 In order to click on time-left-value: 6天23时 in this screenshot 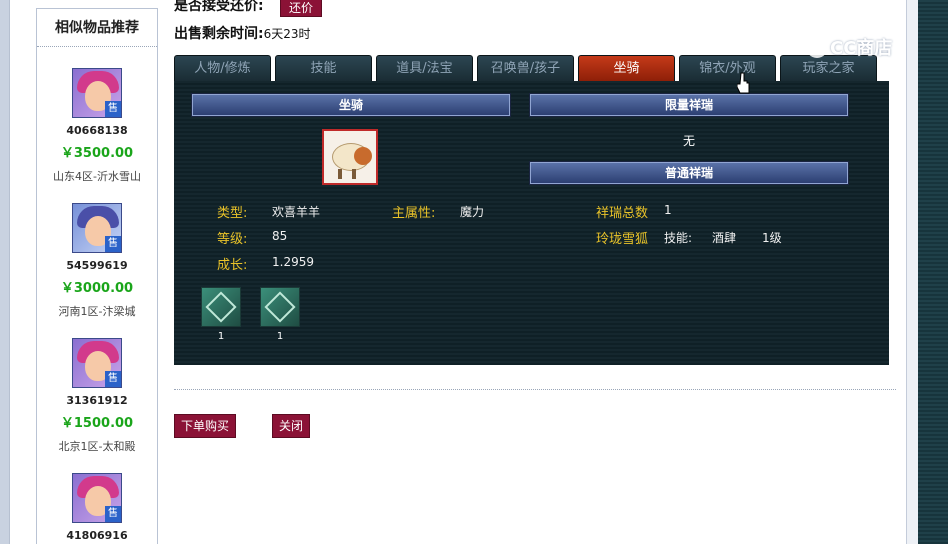, I will do `click(287, 34)`.